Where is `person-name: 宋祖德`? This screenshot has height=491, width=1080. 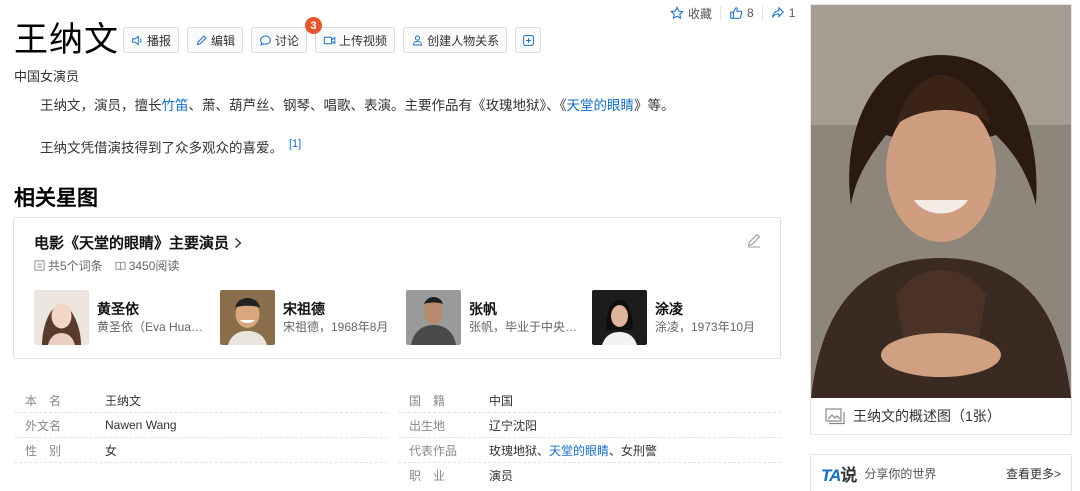 person-name: 宋祖德 is located at coordinates (304, 308).